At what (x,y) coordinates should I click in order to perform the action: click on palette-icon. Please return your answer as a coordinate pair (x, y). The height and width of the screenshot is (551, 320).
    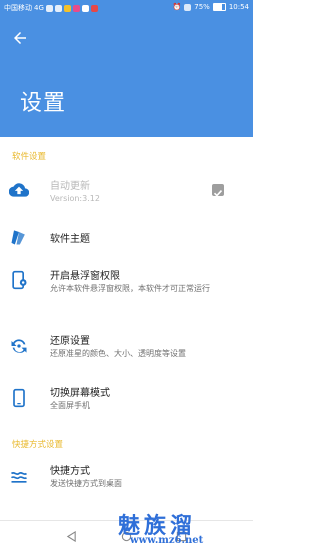
    Looking at the image, I should click on (18, 237).